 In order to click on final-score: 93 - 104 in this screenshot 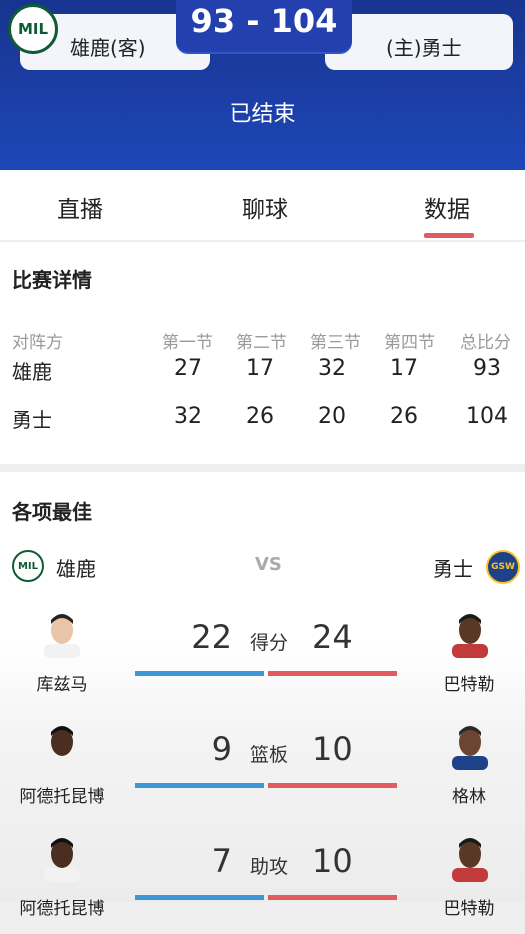, I will do `click(264, 21)`.